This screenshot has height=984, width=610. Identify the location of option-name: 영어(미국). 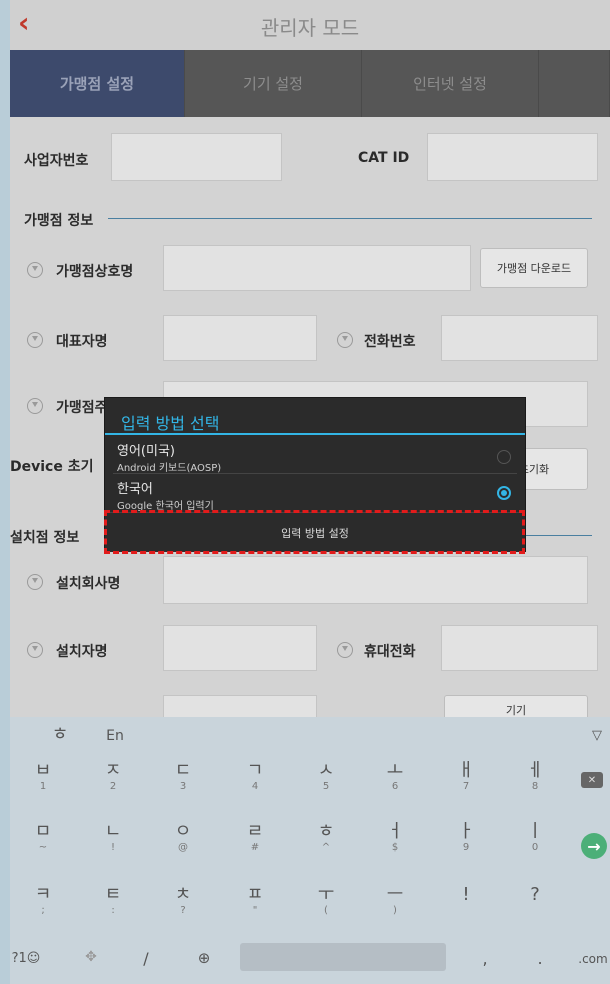
(146, 451).